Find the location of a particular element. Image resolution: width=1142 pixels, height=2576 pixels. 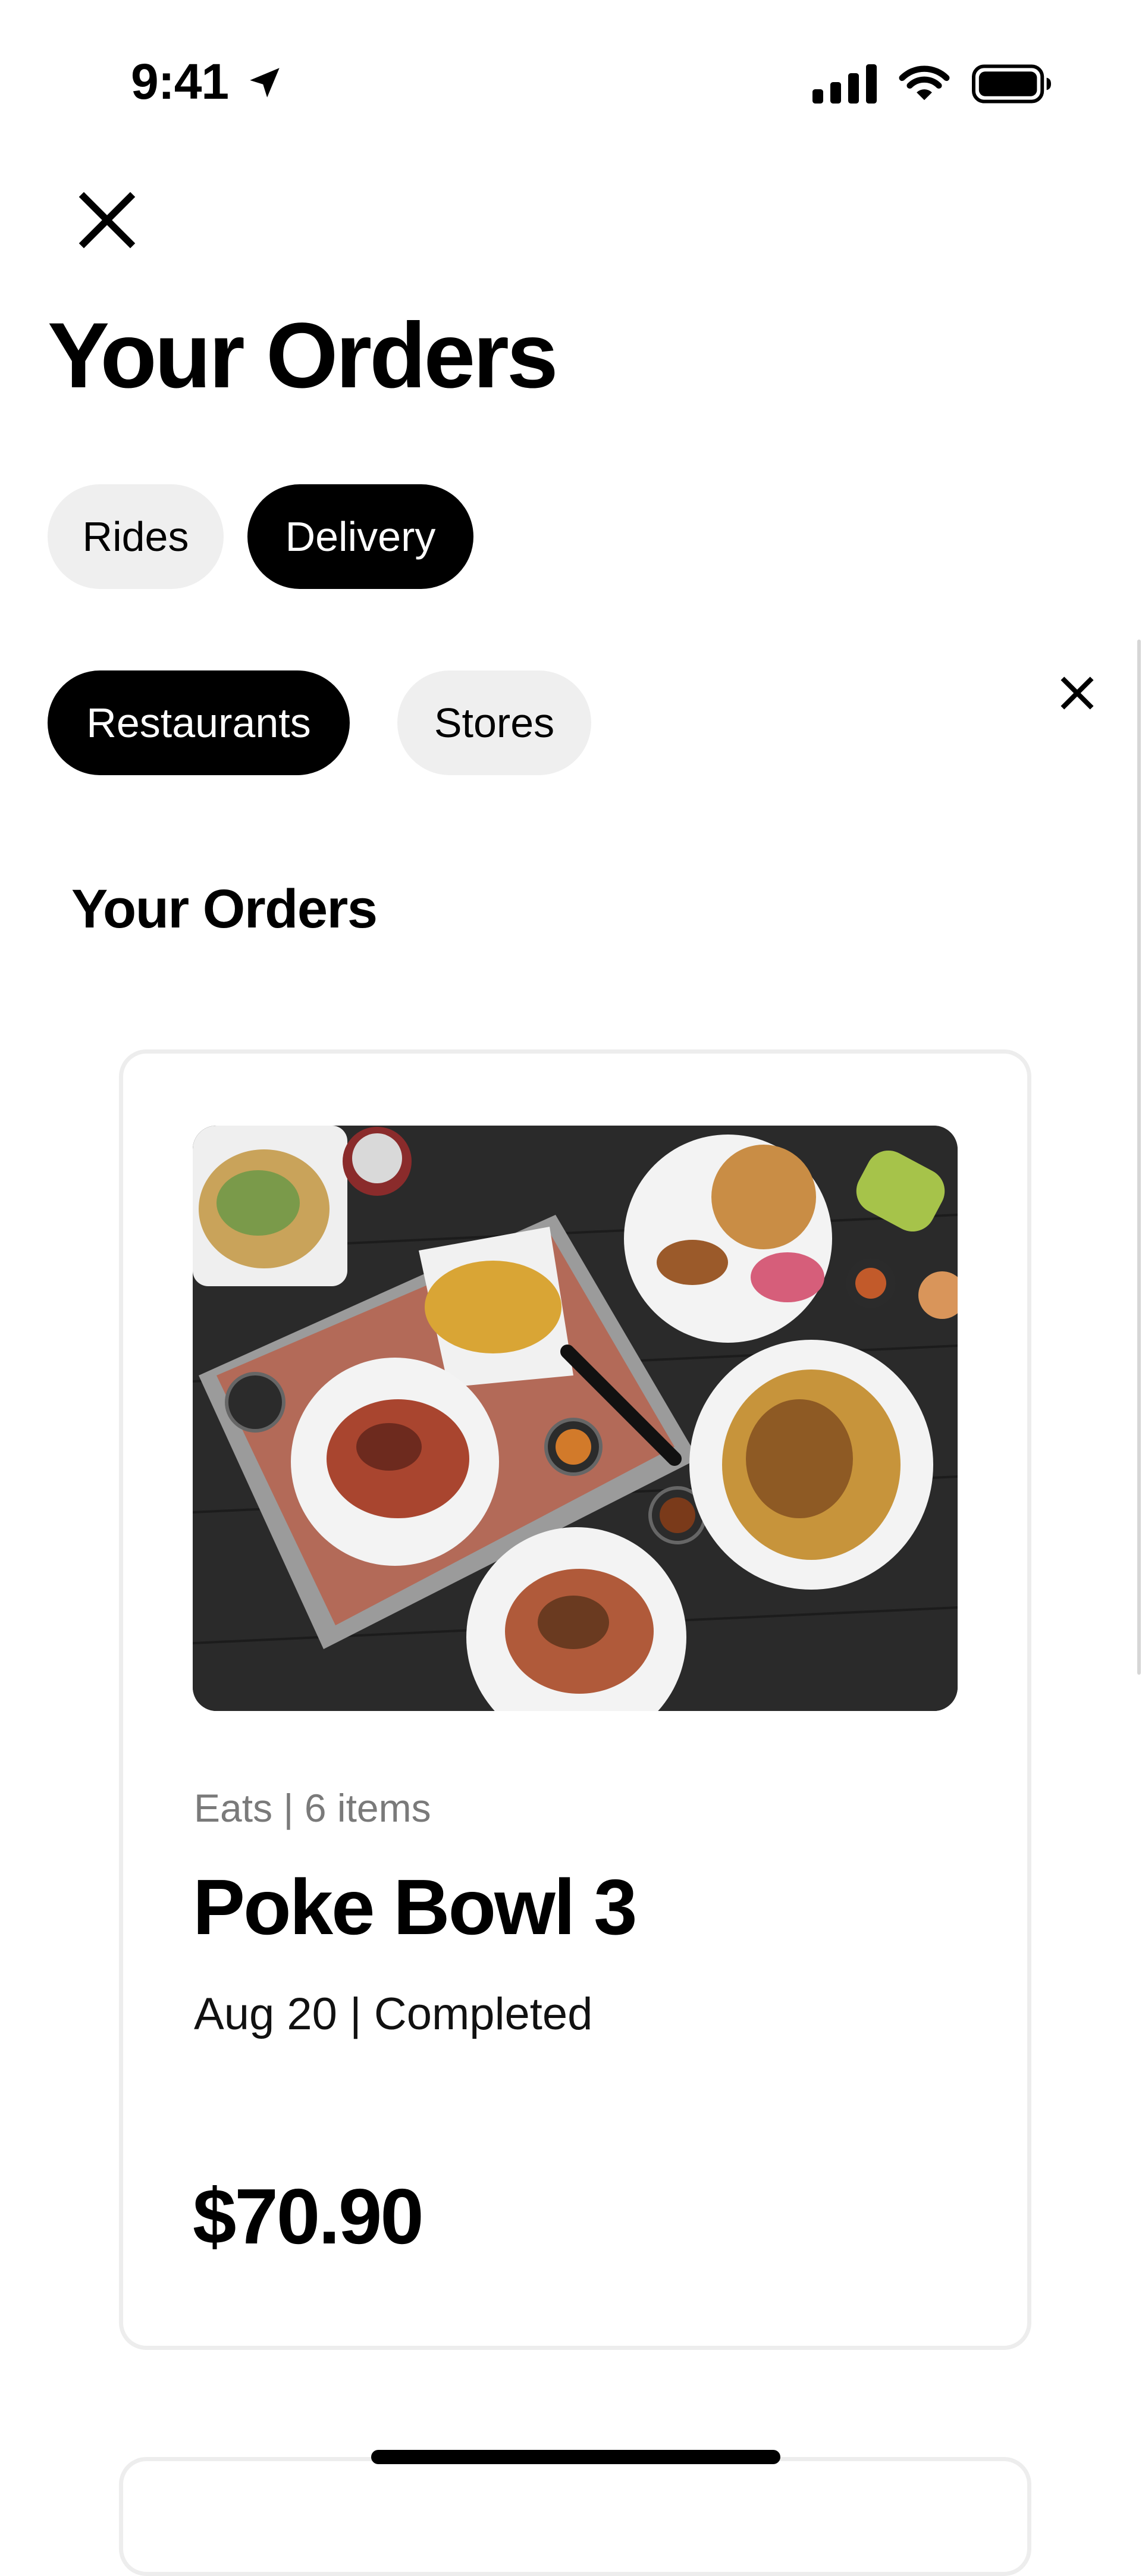

tab-rides: Rides is located at coordinates (136, 536).